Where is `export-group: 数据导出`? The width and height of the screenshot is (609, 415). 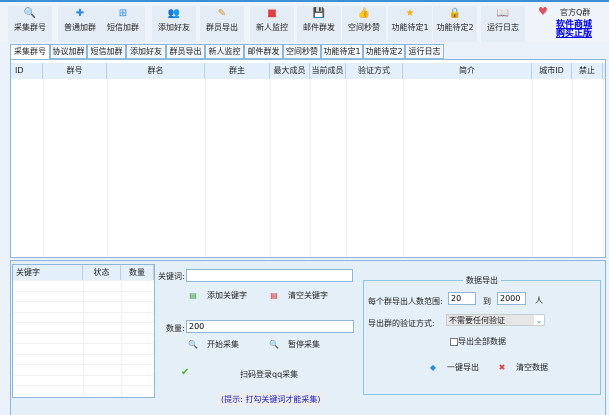
export-group: 数据导出 is located at coordinates (482, 335).